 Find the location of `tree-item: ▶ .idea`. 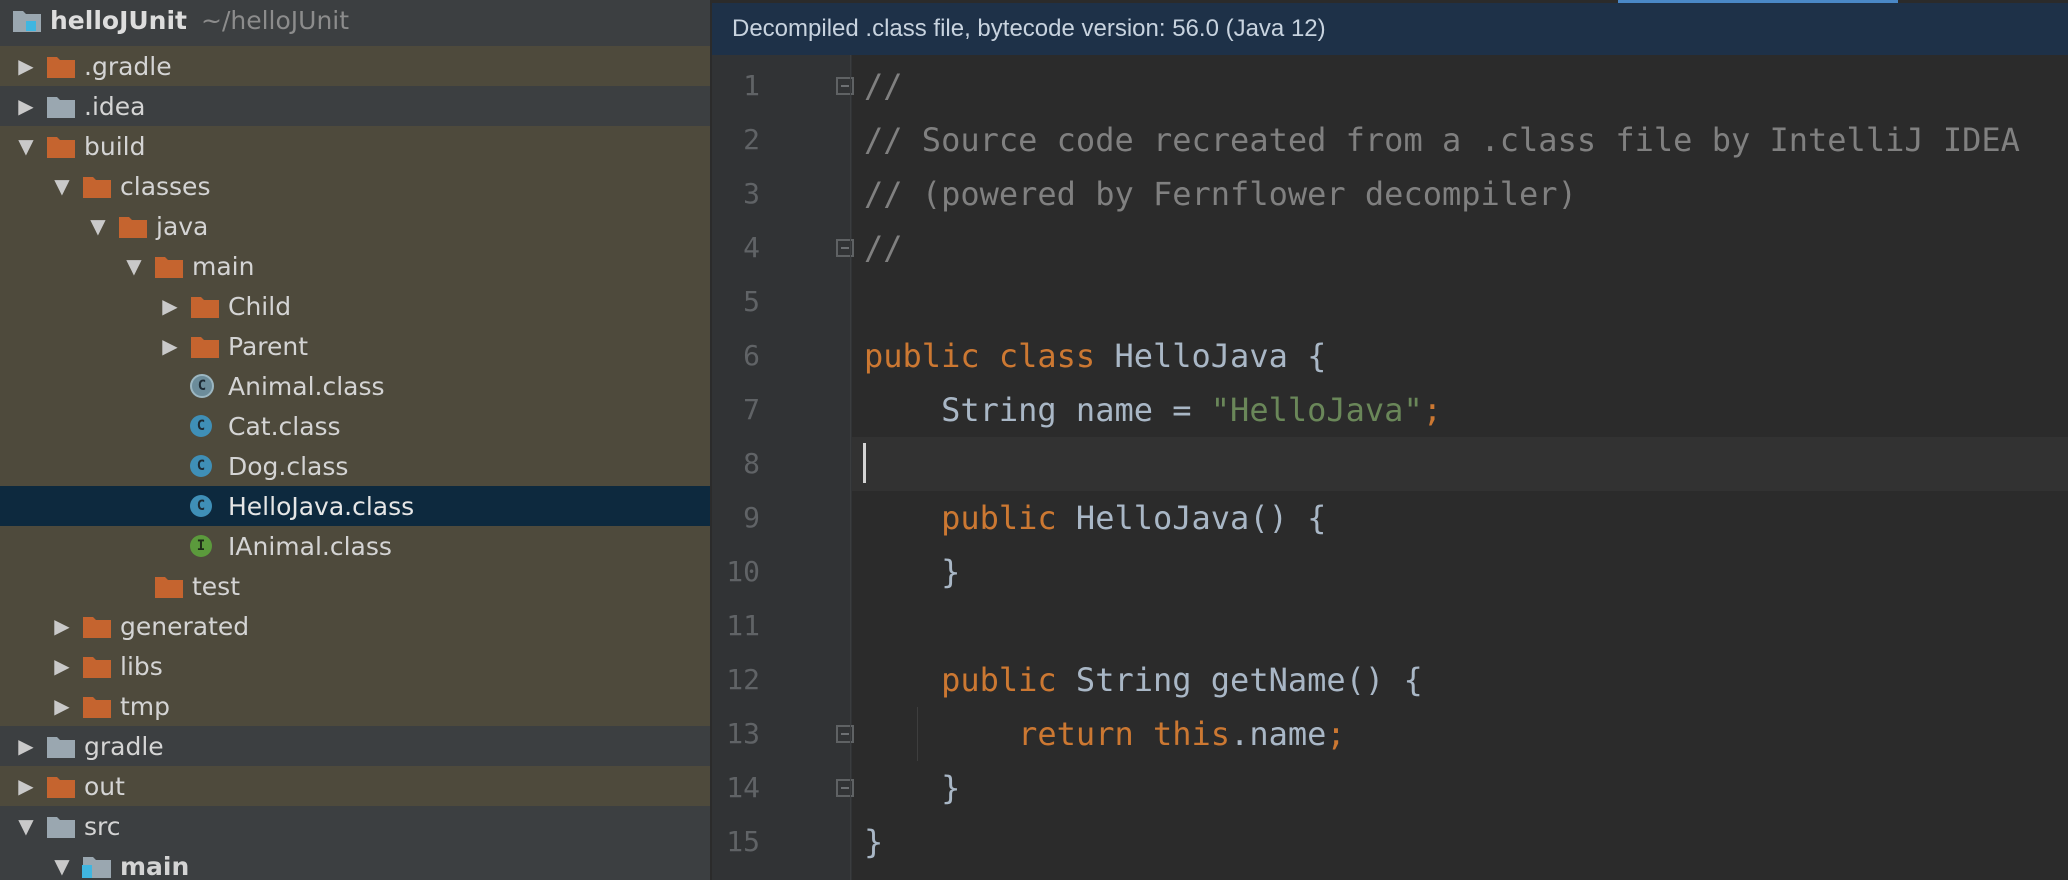

tree-item: ▶ .idea is located at coordinates (355, 106).